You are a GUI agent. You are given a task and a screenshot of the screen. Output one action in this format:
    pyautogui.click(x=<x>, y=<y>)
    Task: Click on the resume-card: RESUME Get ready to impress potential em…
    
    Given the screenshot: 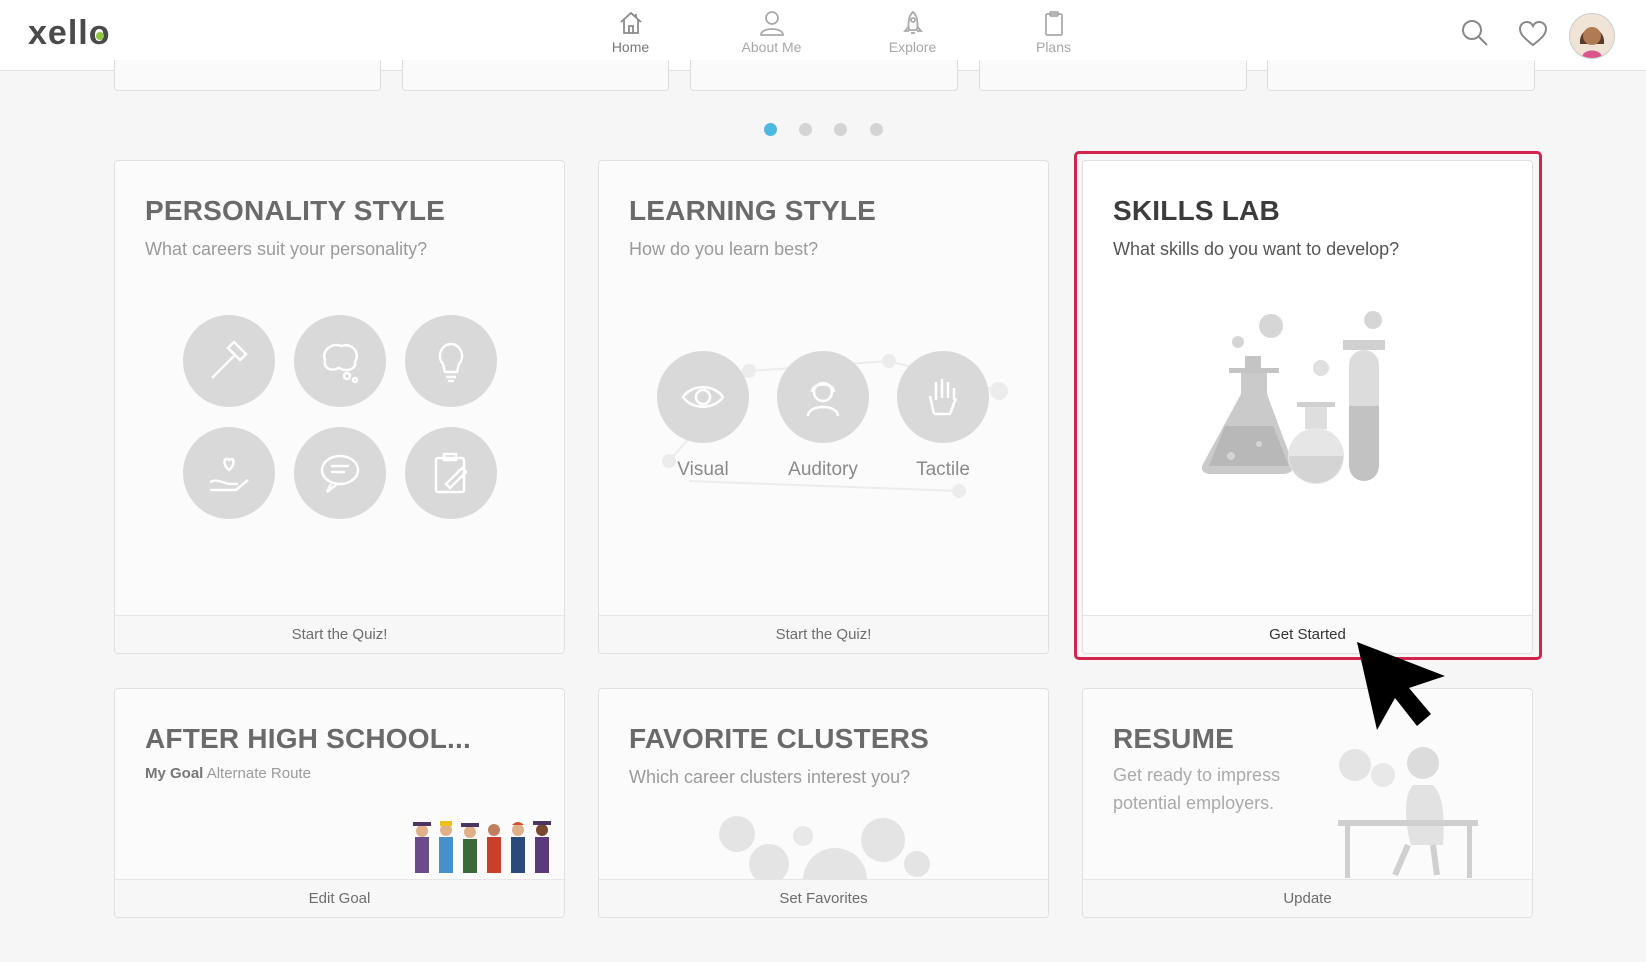 What is the action you would take?
    pyautogui.click(x=1307, y=803)
    